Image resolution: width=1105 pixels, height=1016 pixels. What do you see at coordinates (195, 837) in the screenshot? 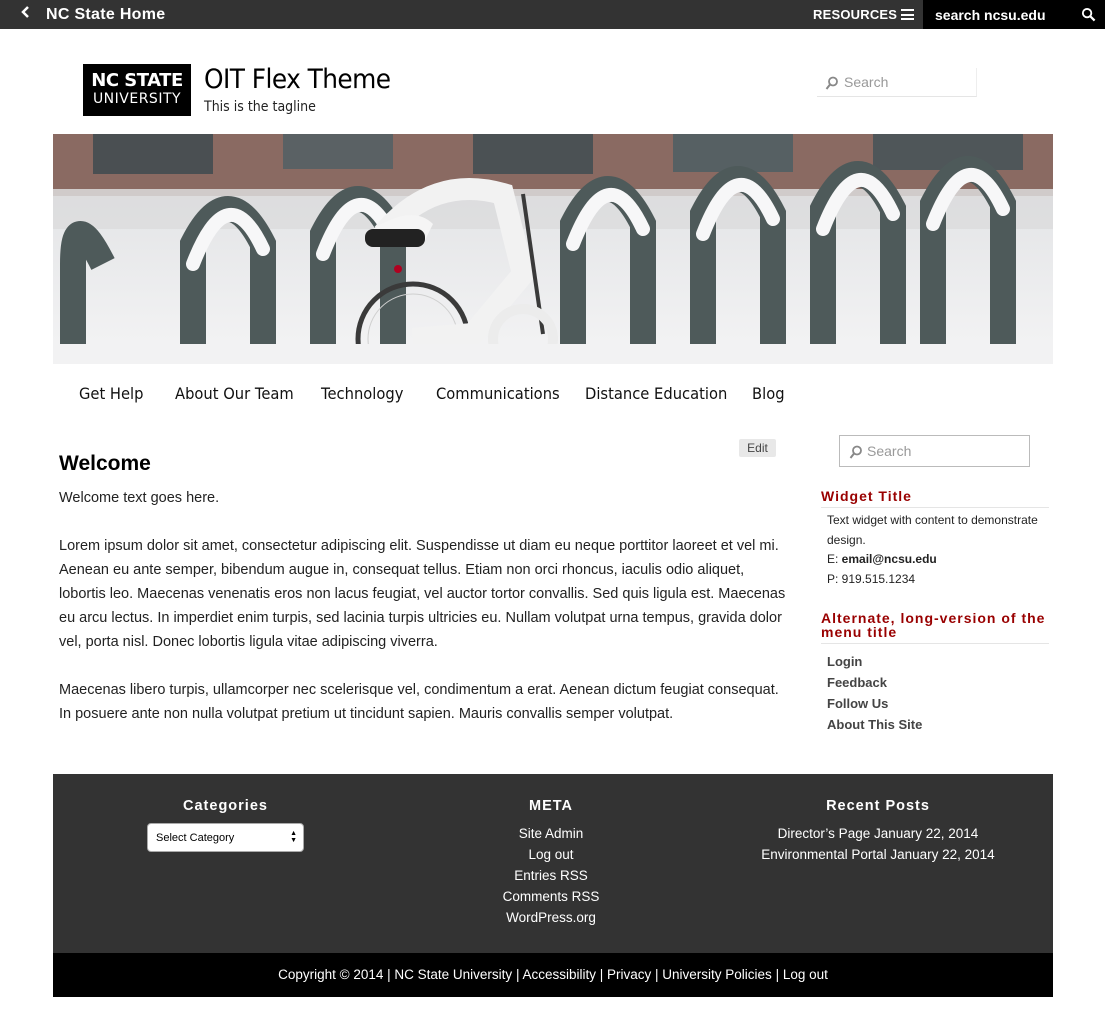
I see `category-select-value: Select Category` at bounding box center [195, 837].